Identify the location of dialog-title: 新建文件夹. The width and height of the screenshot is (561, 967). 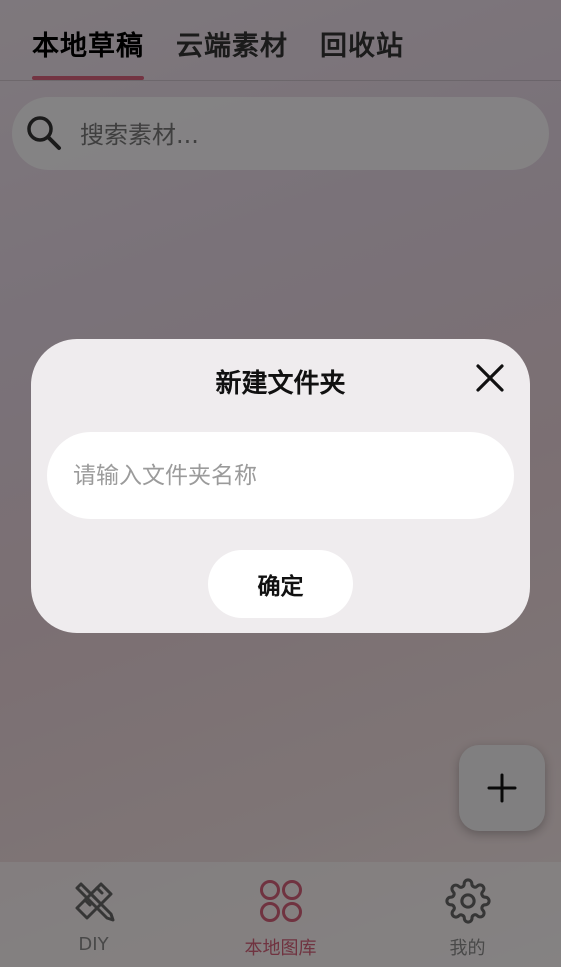
(280, 384).